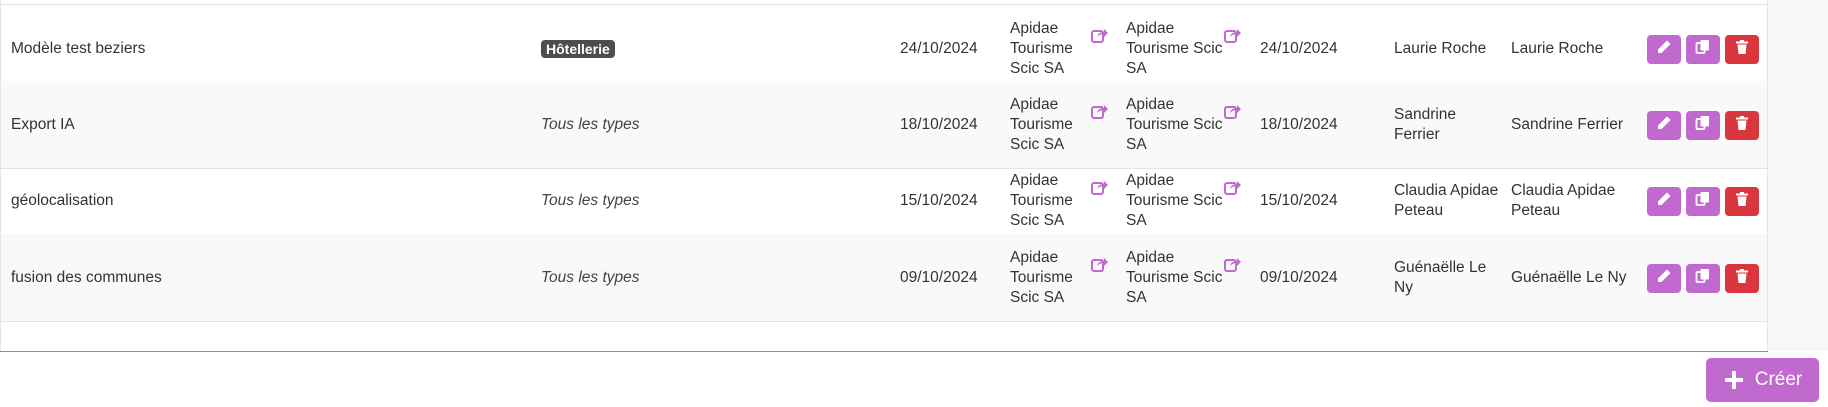 This screenshot has height=407, width=1828. I want to click on creation-date: 09/10/2024, so click(939, 277).